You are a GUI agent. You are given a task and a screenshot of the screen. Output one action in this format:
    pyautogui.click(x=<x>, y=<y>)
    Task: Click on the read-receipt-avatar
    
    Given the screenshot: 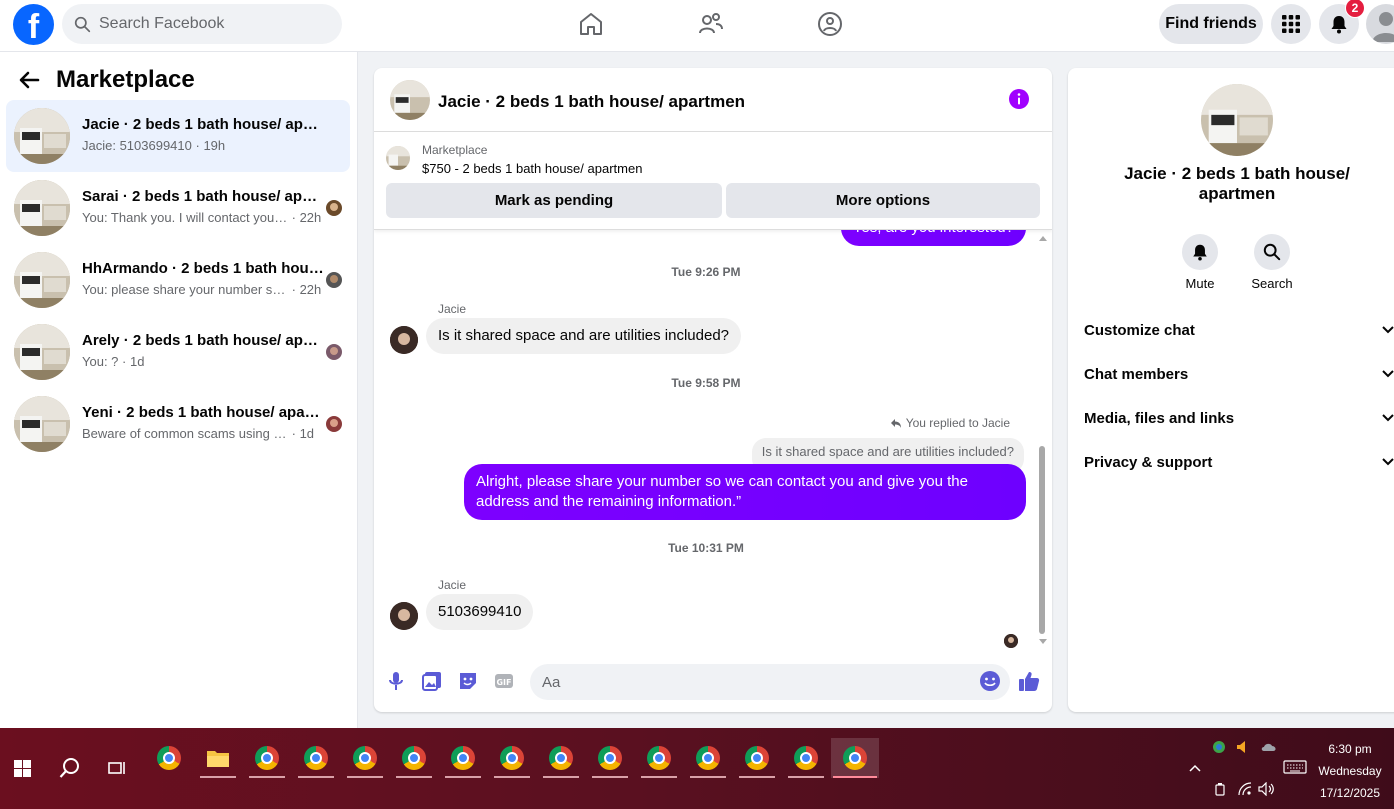 What is the action you would take?
    pyautogui.click(x=334, y=280)
    